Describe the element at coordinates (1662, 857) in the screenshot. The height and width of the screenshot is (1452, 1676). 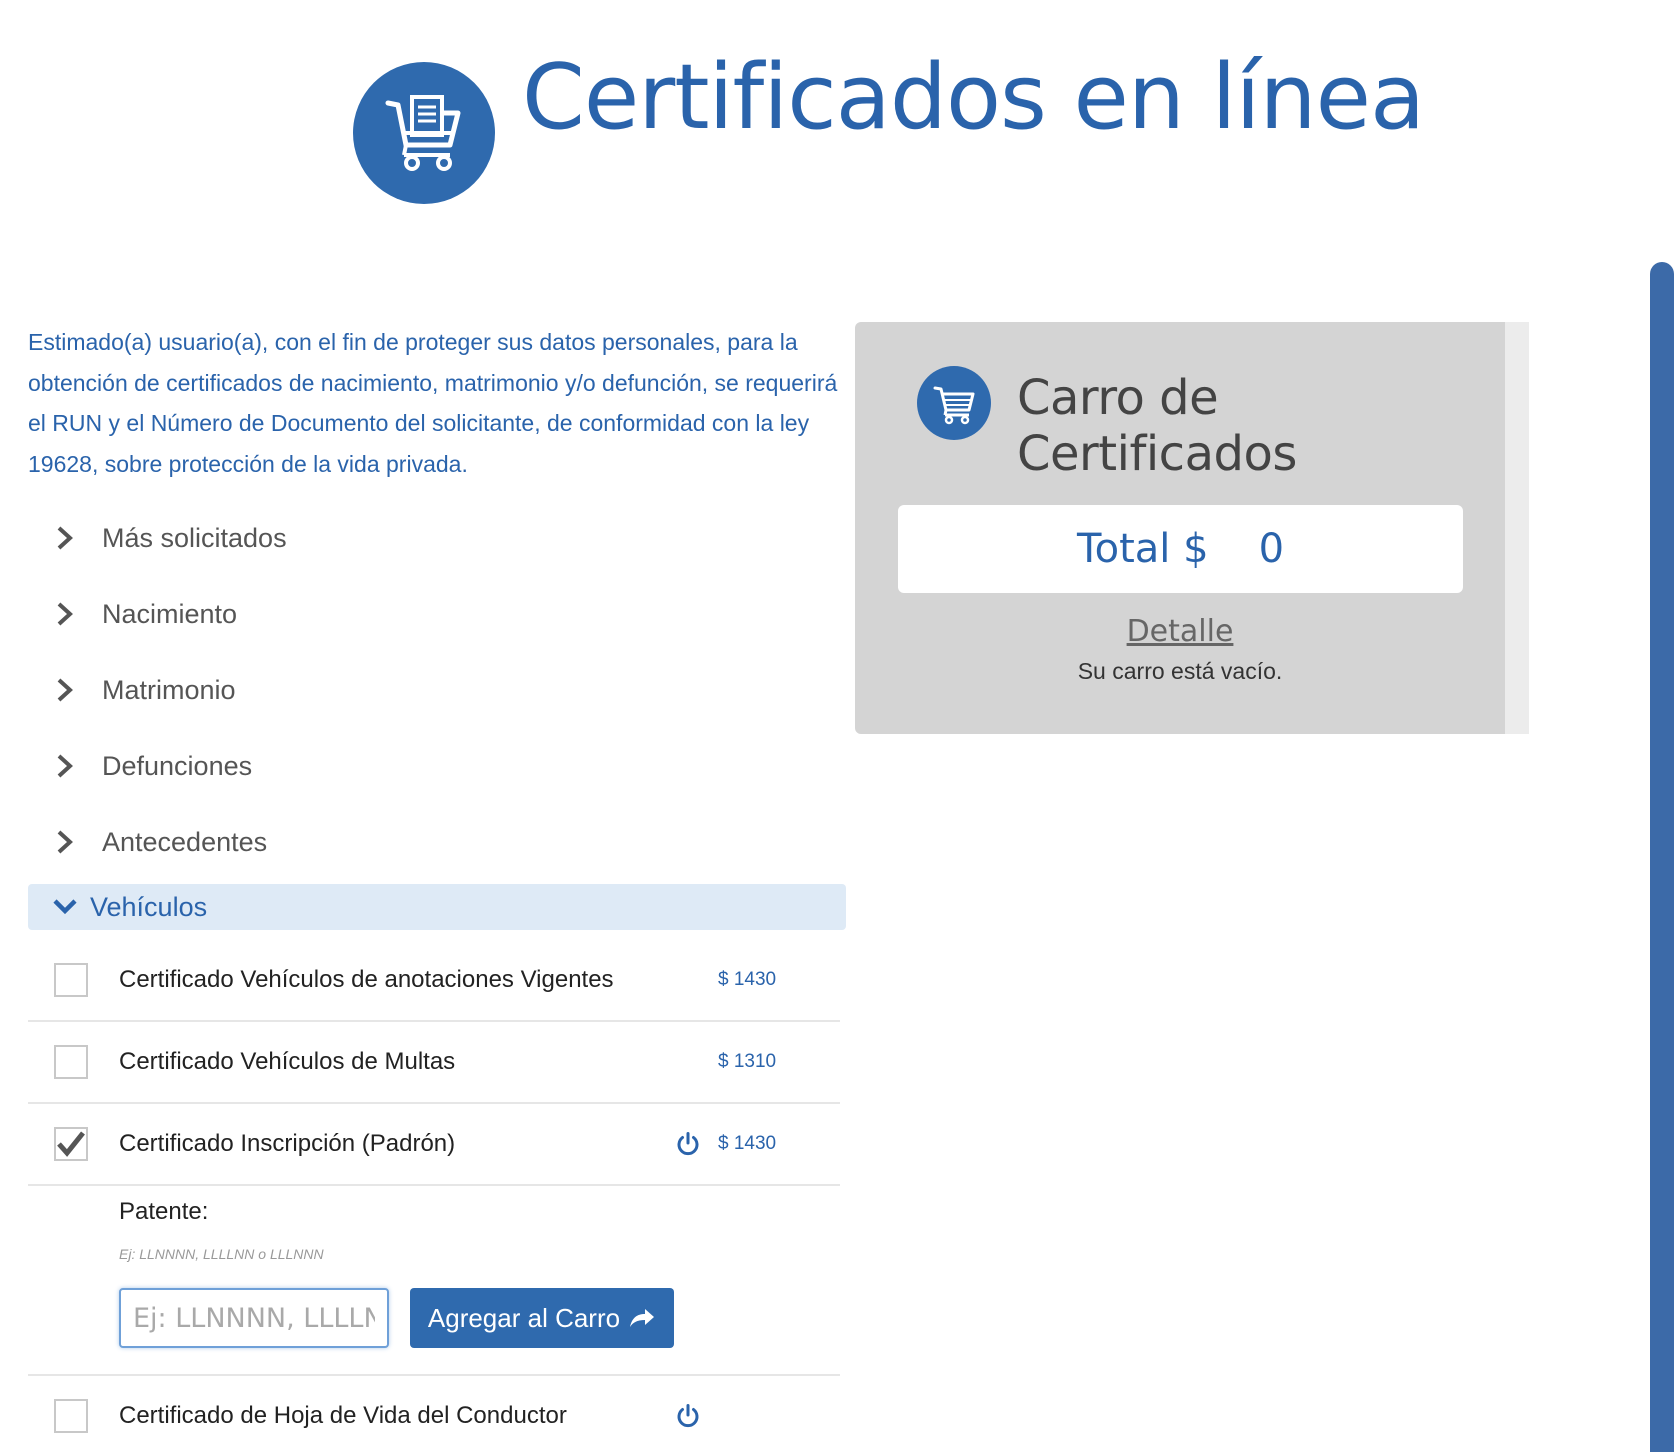
I see `scrollbar-thumb` at that location.